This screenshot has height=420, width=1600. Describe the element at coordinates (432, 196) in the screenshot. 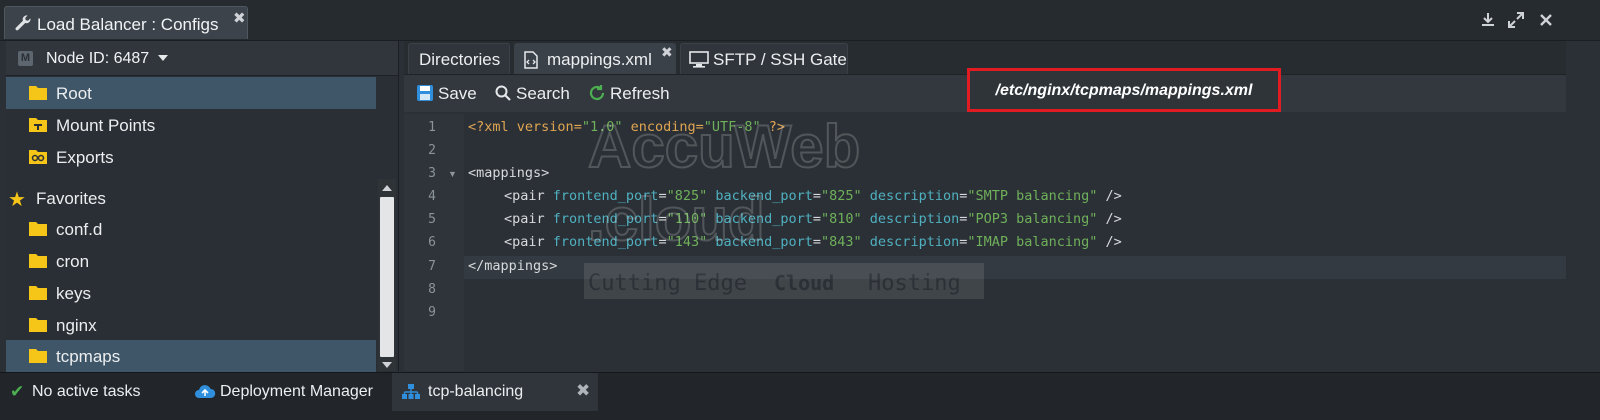

I see `line-number: 4` at that location.